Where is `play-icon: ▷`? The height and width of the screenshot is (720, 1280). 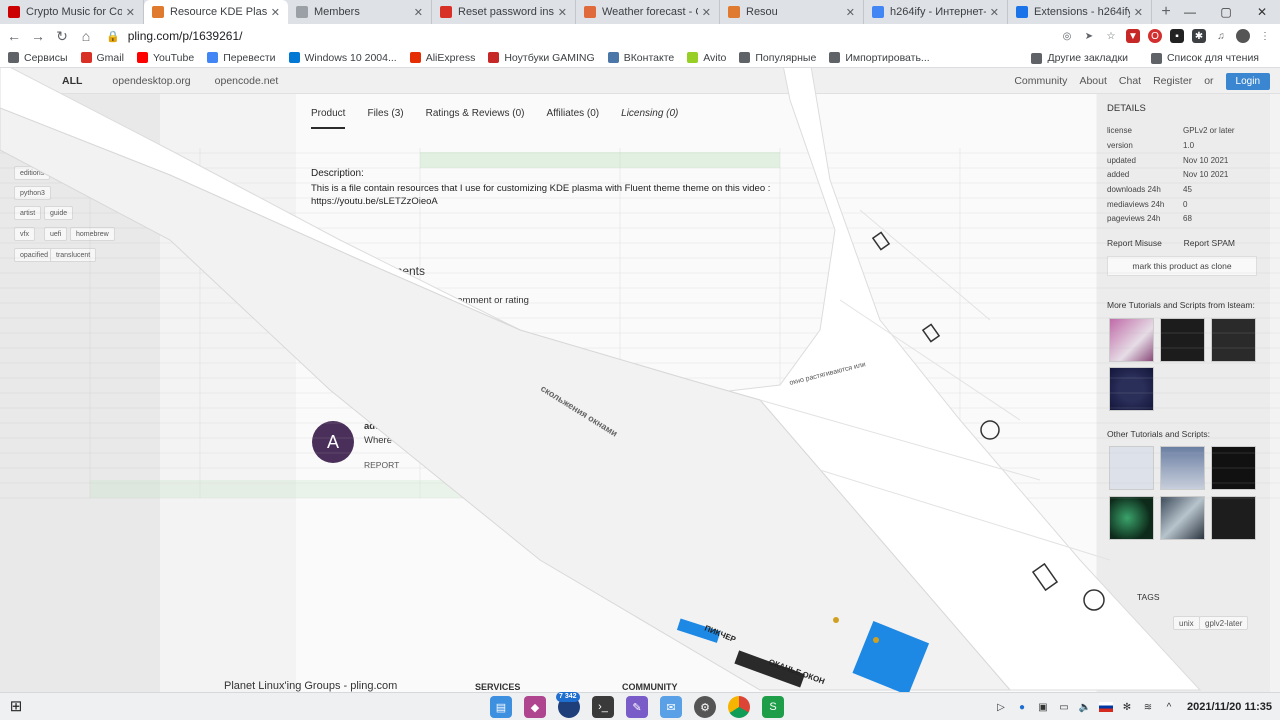
play-icon: ▷ is located at coordinates (1001, 707).